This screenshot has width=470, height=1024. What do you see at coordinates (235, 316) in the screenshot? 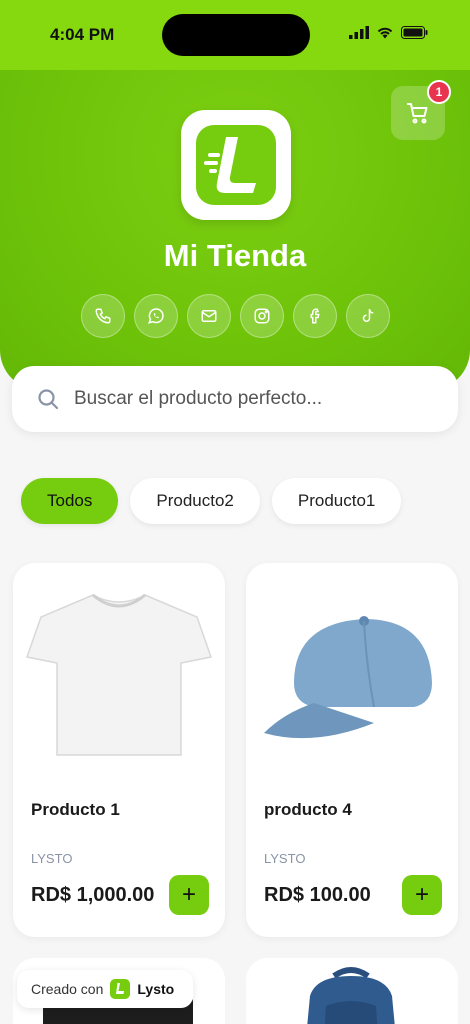
I see `social-links` at bounding box center [235, 316].